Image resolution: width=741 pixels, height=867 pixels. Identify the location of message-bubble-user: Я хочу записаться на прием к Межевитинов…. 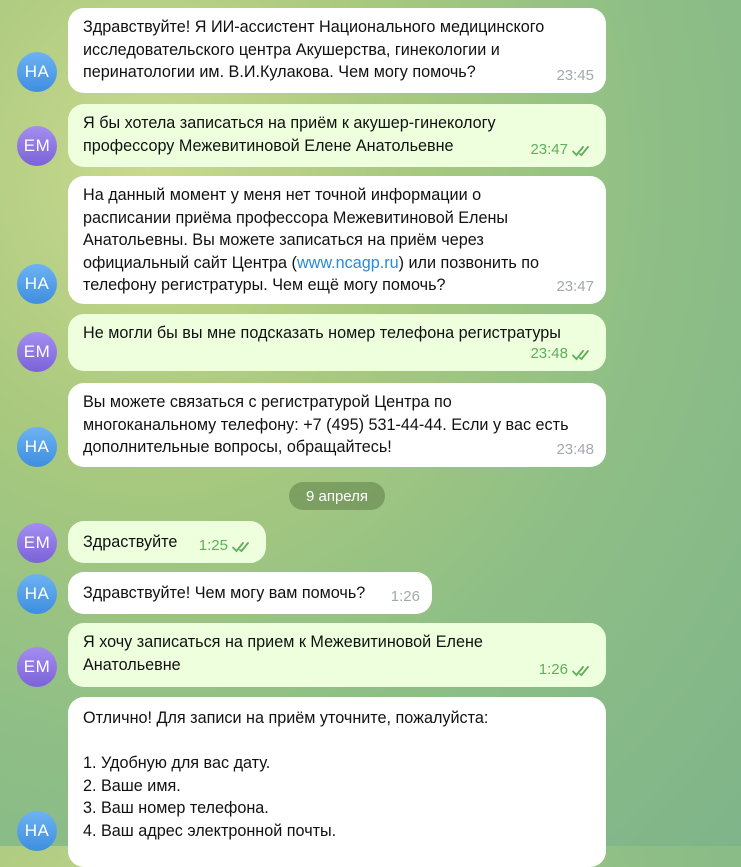
(337, 655).